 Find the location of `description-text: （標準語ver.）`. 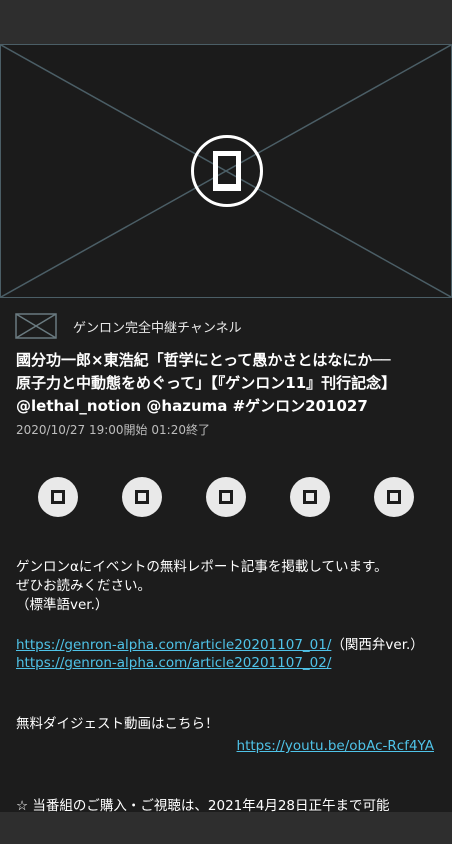

description-text: （標準語ver.） is located at coordinates (62, 605).